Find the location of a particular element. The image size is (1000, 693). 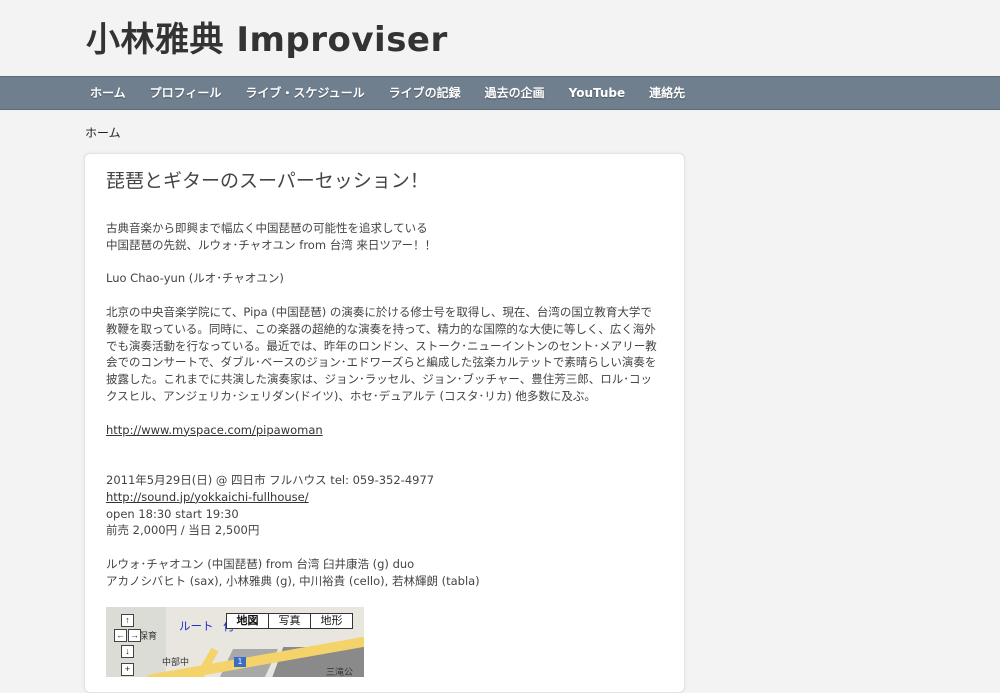

pan-right-icon: → is located at coordinates (134, 635).